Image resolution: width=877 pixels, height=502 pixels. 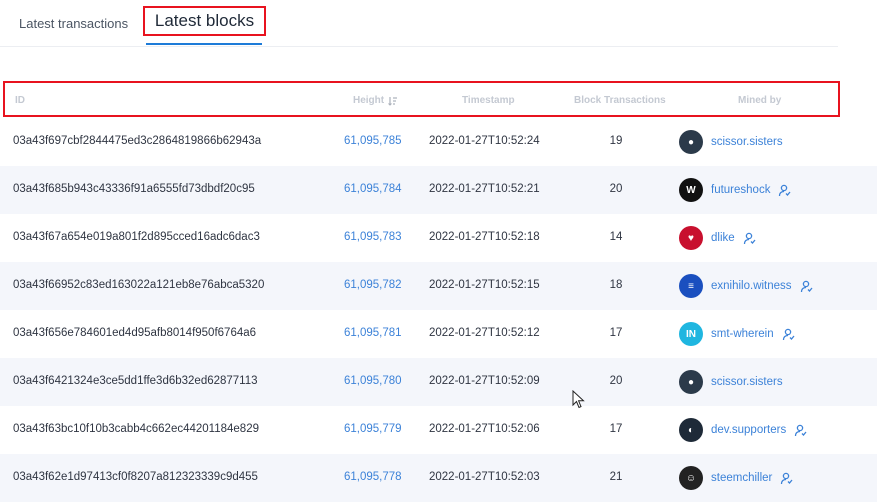 I want to click on heart-logo-icon: ♥, so click(x=691, y=238).